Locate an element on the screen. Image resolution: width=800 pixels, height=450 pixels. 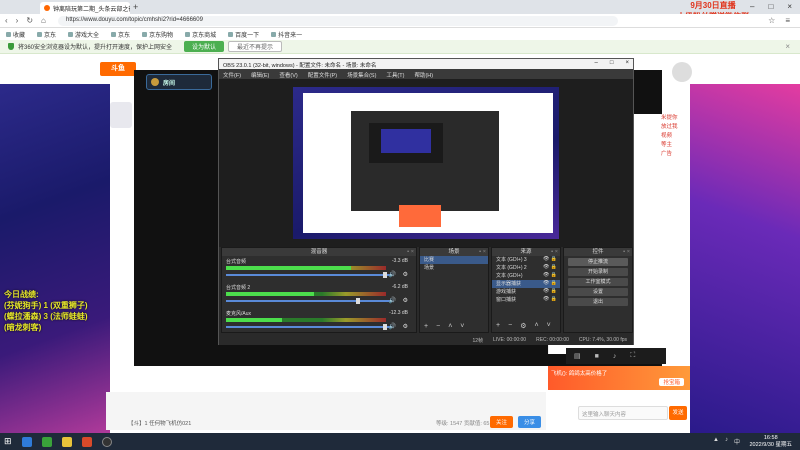
new-tab-icon: + is located at coordinates (135, 7).